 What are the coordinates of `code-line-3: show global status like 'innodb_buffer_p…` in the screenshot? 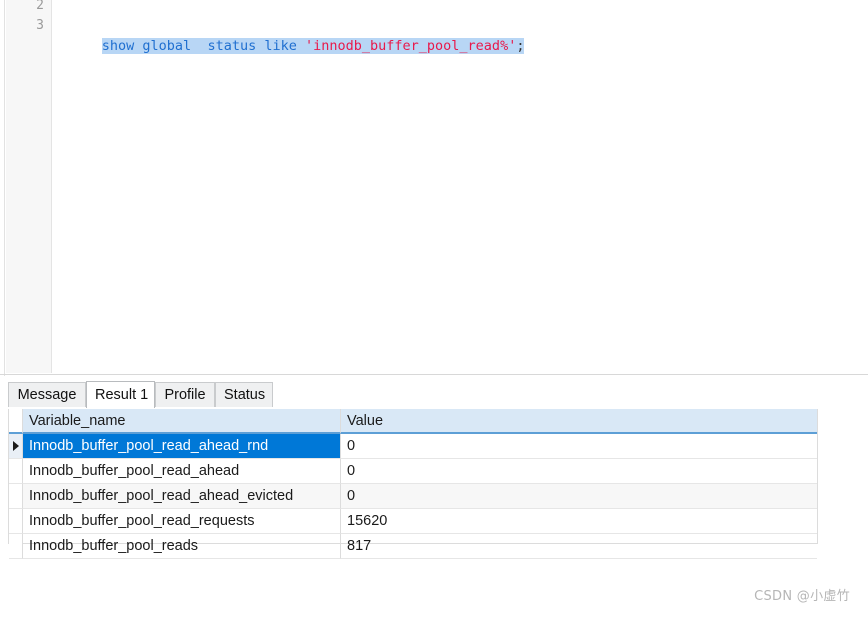 It's located at (289, 35).